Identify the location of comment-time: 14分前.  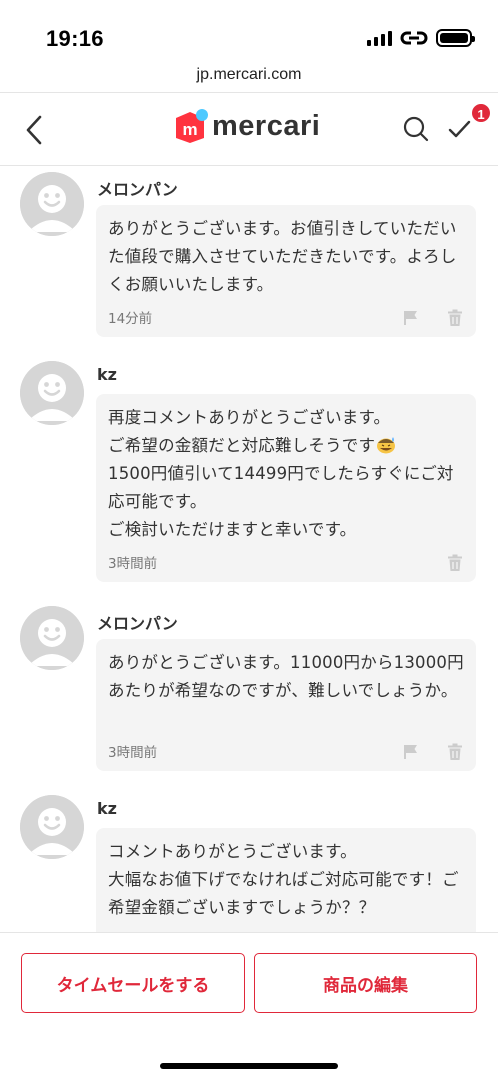
(130, 319).